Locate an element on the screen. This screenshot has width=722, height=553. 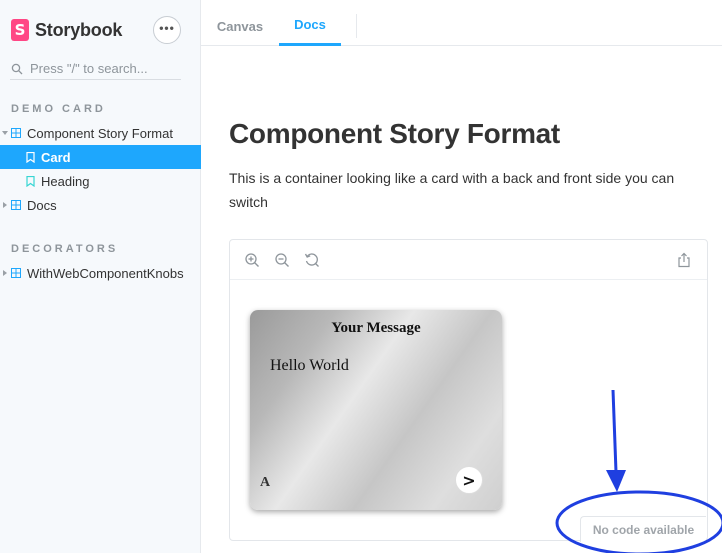
zoom-in-icon is located at coordinates (252, 260).